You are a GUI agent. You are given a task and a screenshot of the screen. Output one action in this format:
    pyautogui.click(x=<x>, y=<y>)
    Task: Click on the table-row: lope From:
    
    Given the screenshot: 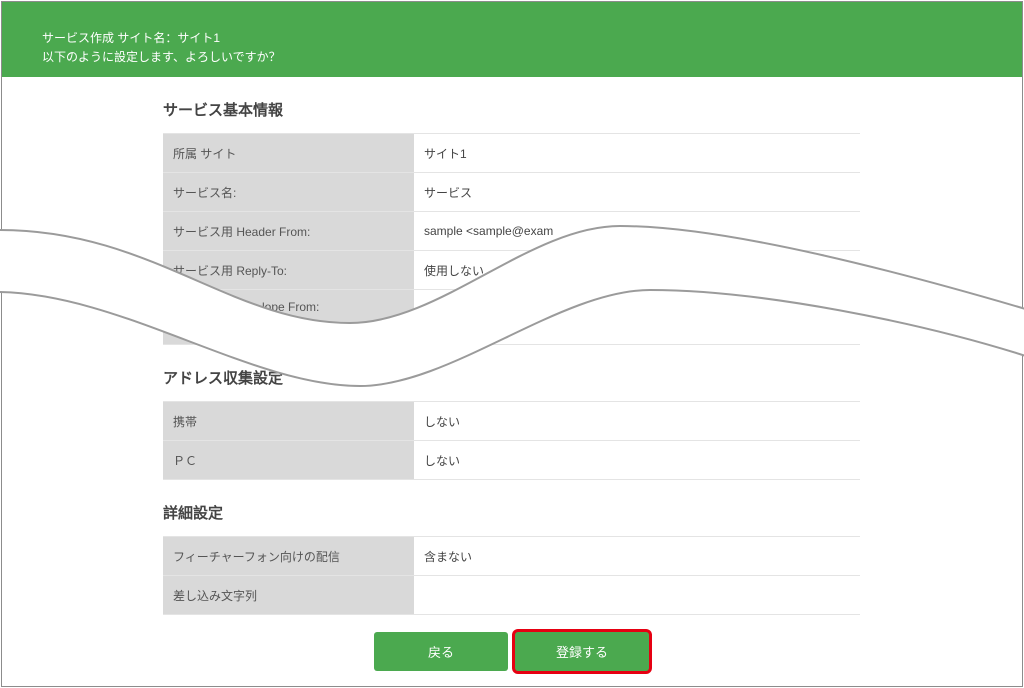 What is the action you would take?
    pyautogui.click(x=511, y=317)
    